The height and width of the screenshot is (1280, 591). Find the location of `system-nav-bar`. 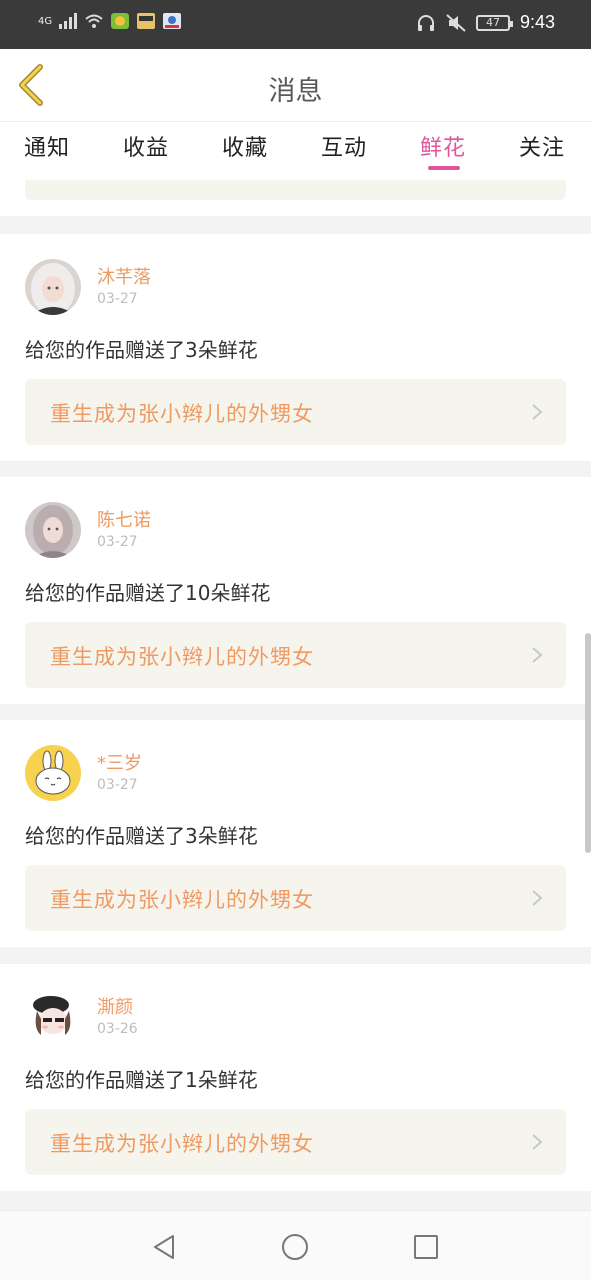

system-nav-bar is located at coordinates (295, 1245).